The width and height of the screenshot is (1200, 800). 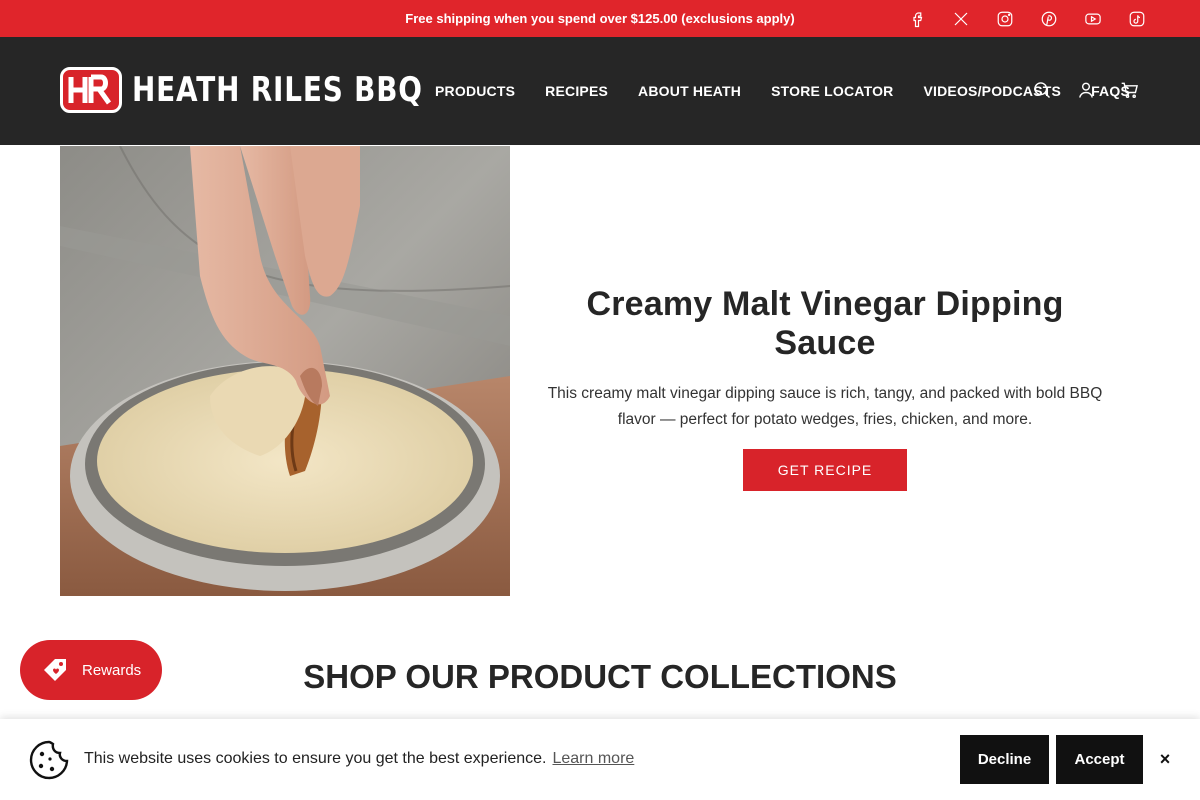 What do you see at coordinates (1027, 19) in the screenshot?
I see `social-links` at bounding box center [1027, 19].